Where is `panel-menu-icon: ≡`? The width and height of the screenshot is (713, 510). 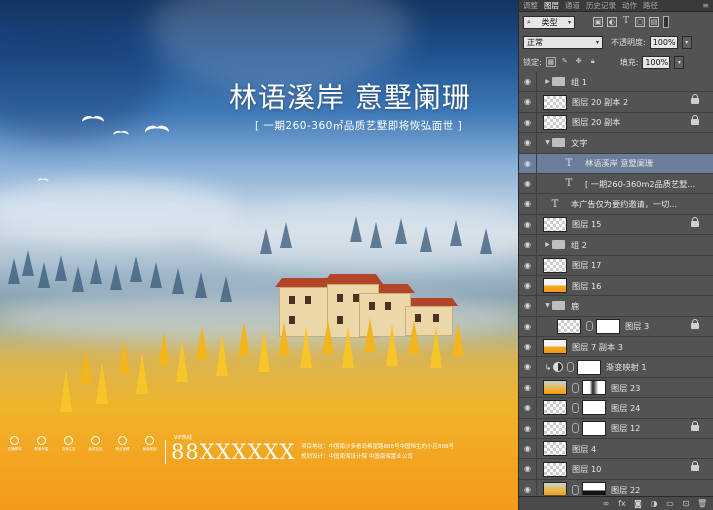
panel-menu-icon: ≡ is located at coordinates (705, 5).